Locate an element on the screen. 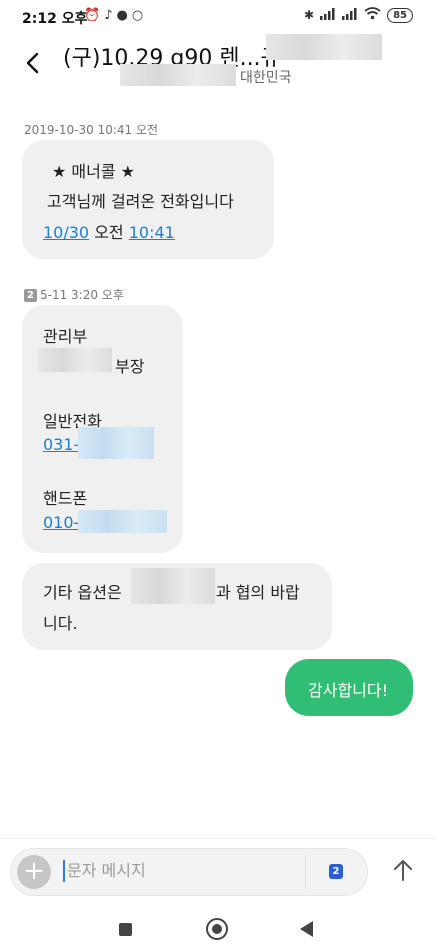 This screenshot has width=435, height=952. back-icon is located at coordinates (306, 929).